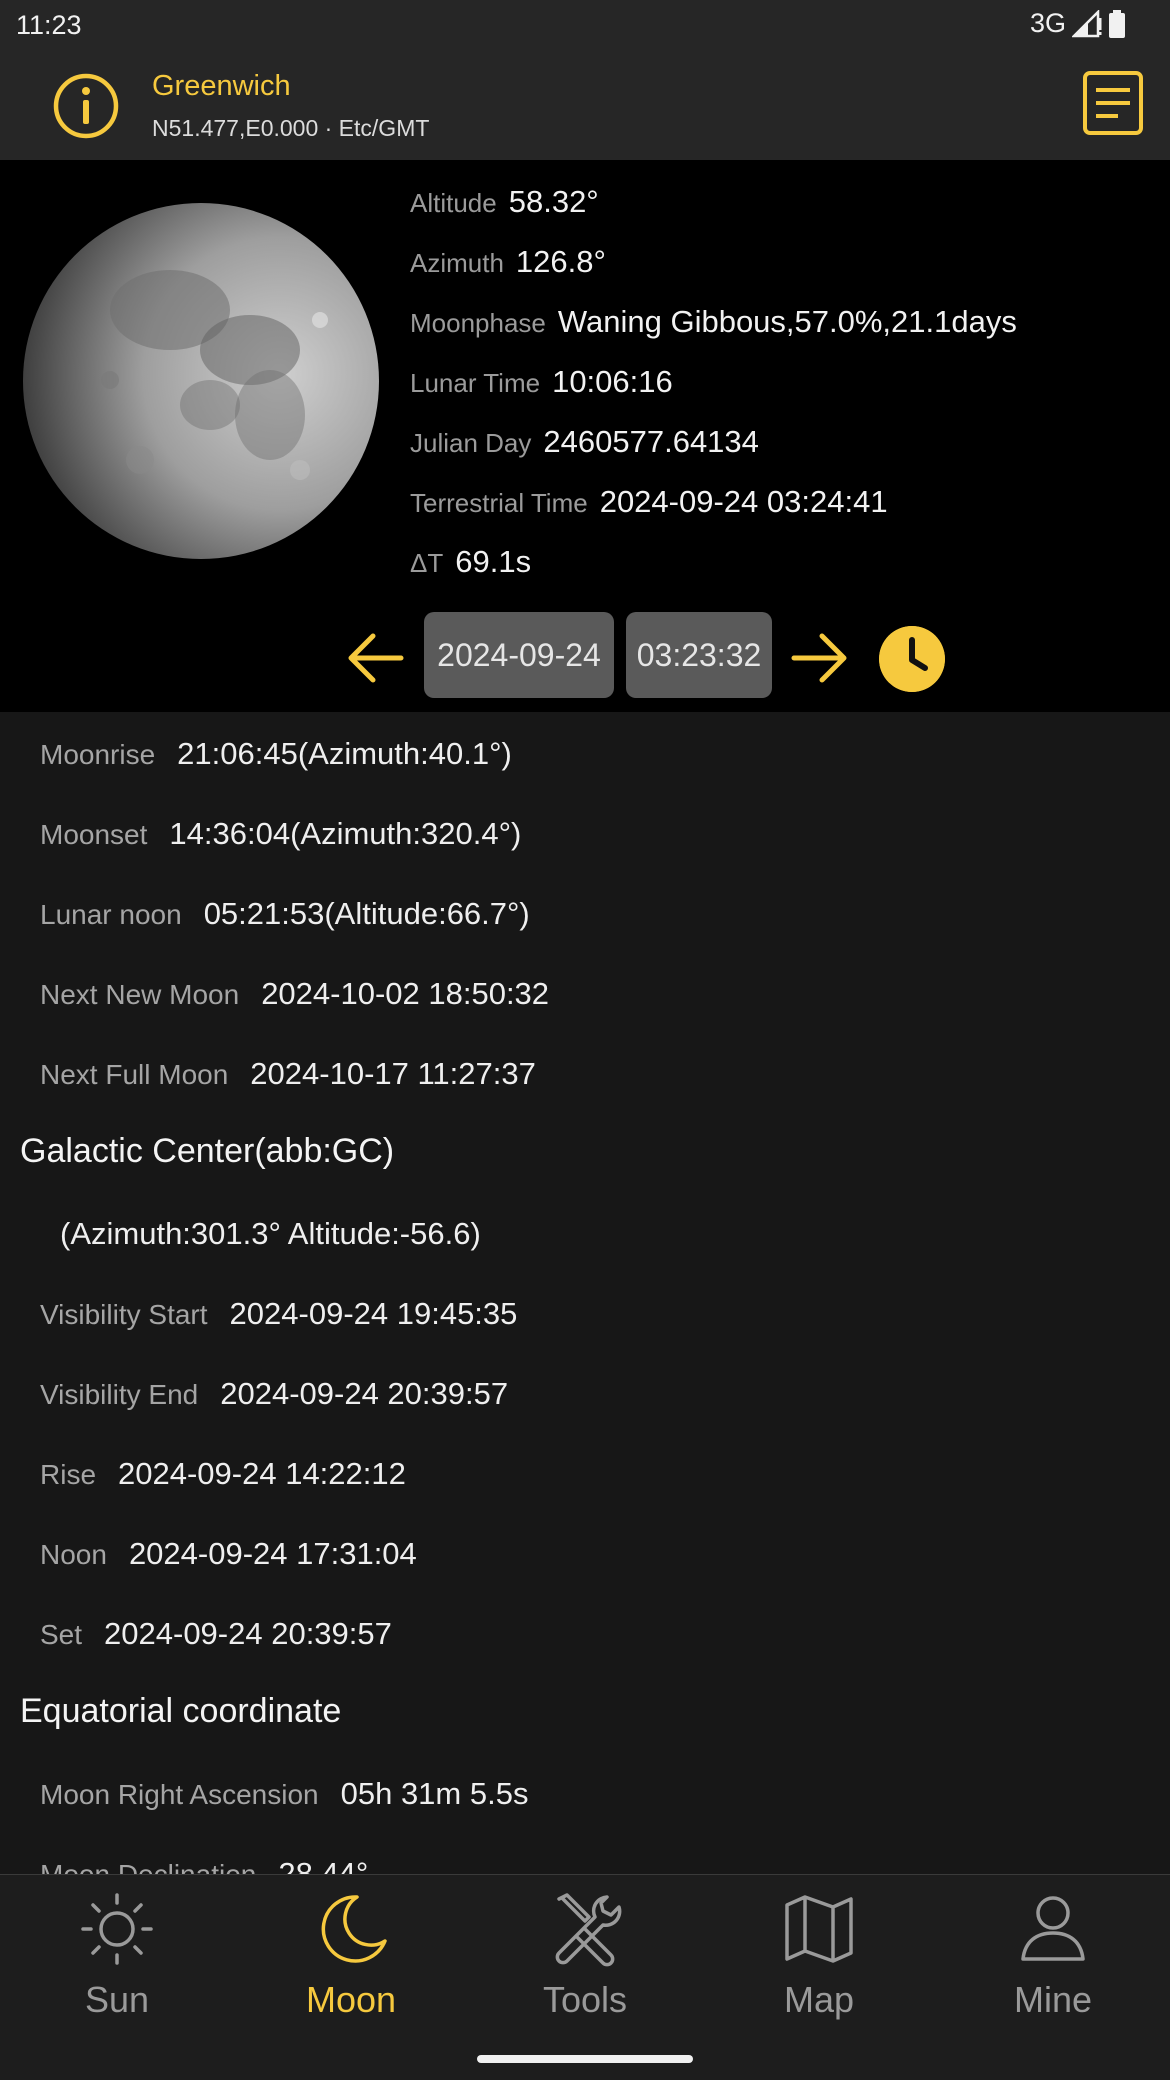  Describe the element at coordinates (819, 1999) in the screenshot. I see `nav-map-label: Map` at that location.